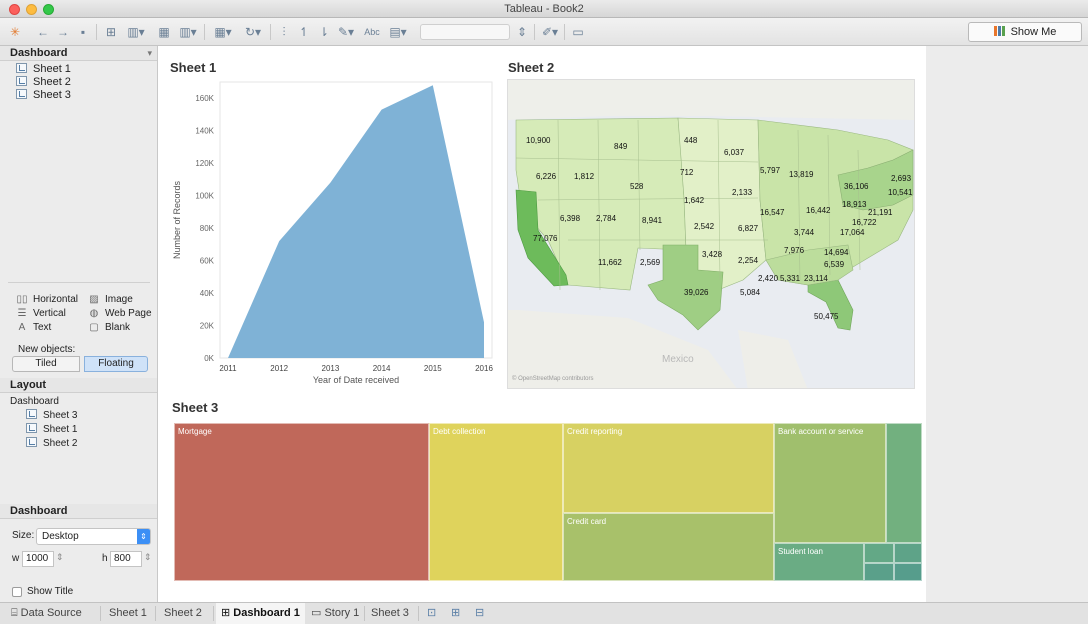 This screenshot has width=1088, height=624. Describe the element at coordinates (17, 592) in the screenshot. I see `show-title-checkbox` at that location.